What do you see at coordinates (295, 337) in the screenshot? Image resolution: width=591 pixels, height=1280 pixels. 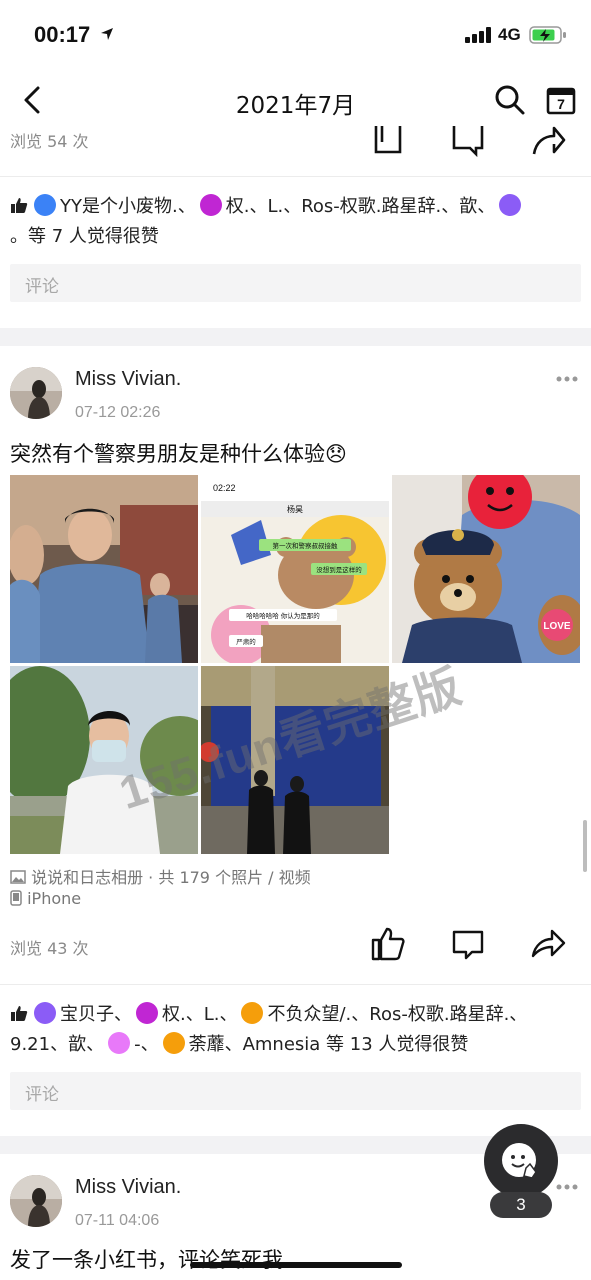 I see `section-gap` at bounding box center [295, 337].